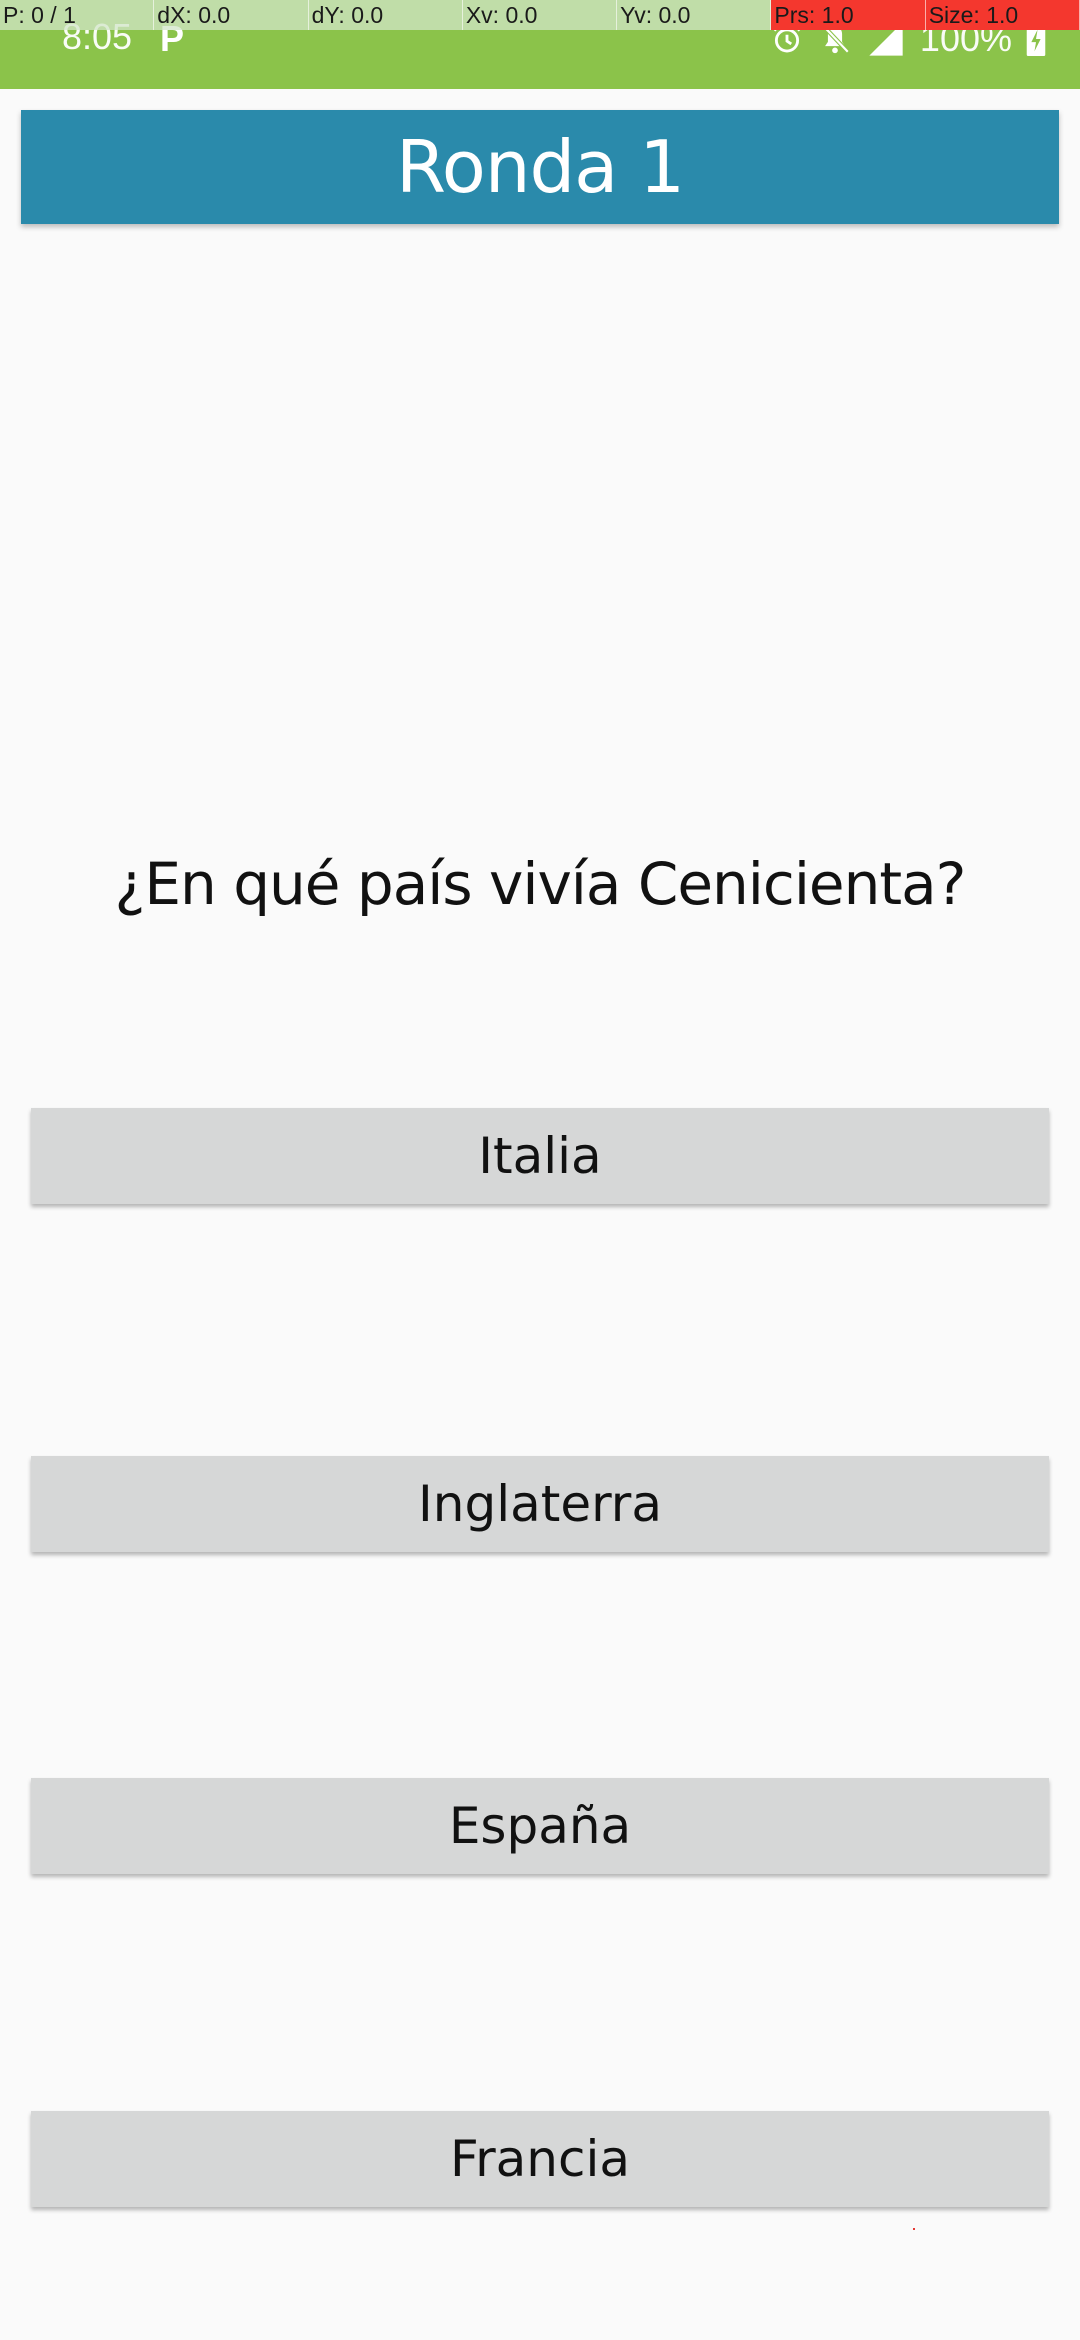 This screenshot has width=1080, height=2340. I want to click on pointer-xv: Xv: 0.0, so click(540, 15).